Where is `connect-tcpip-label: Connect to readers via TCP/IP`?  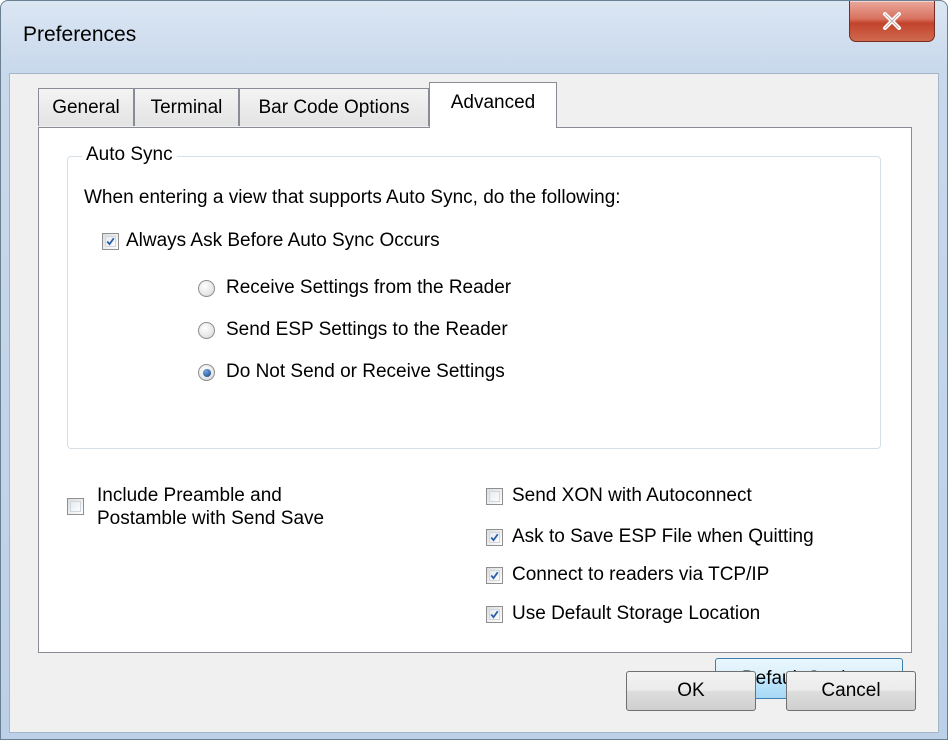
connect-tcpip-label: Connect to readers via TCP/IP is located at coordinates (640, 575).